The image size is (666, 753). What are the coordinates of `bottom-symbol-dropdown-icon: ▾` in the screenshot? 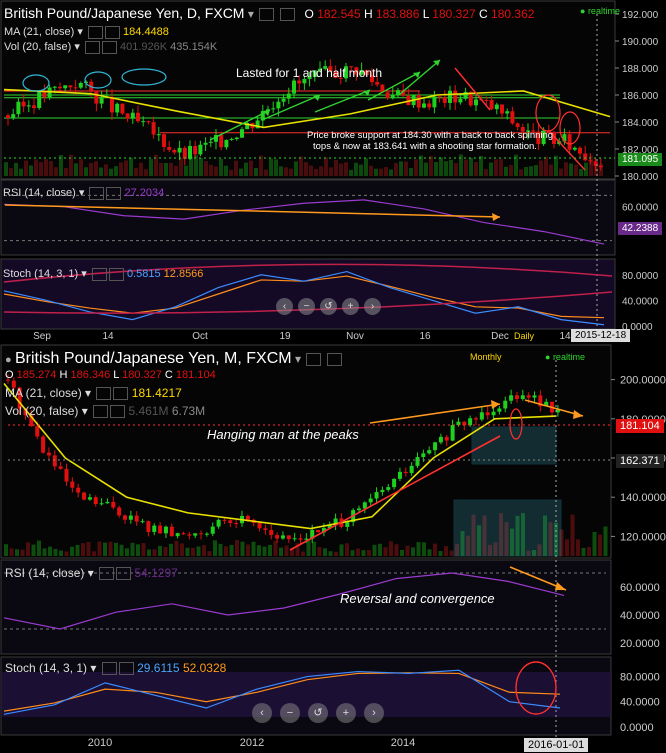 It's located at (298, 359).